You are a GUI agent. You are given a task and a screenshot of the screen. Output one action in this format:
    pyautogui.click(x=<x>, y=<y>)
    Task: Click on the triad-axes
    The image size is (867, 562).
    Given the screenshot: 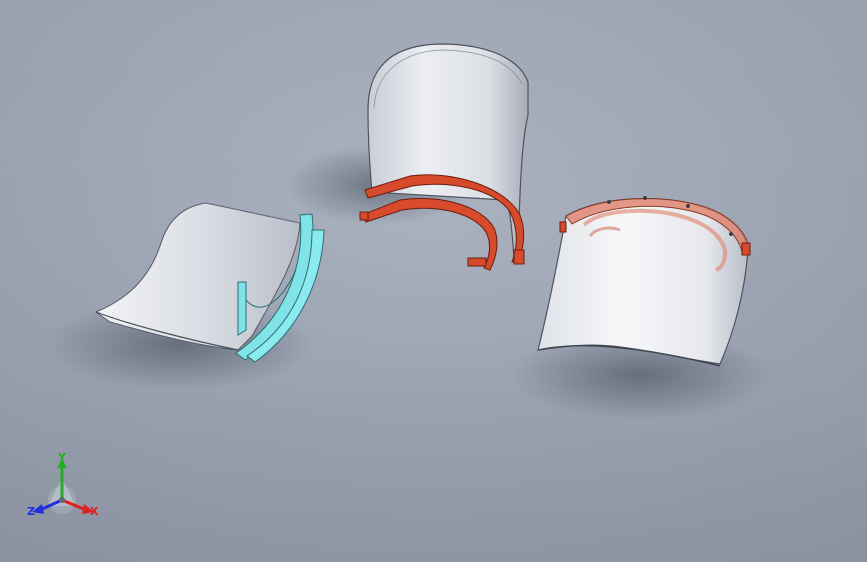 What is the action you would take?
    pyautogui.click(x=63, y=486)
    